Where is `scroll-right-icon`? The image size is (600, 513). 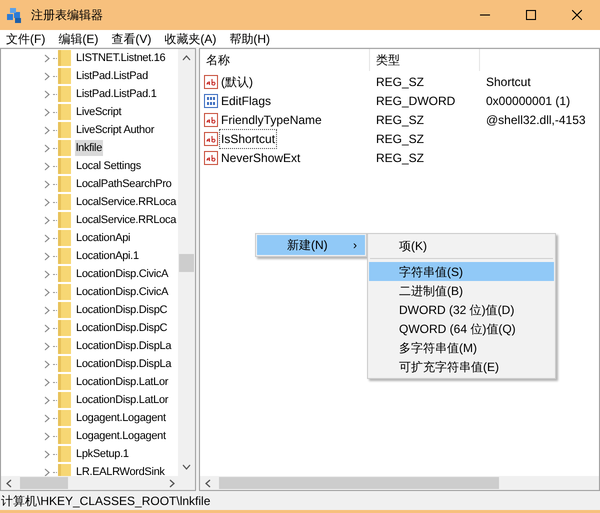 scroll-right-icon is located at coordinates (172, 483).